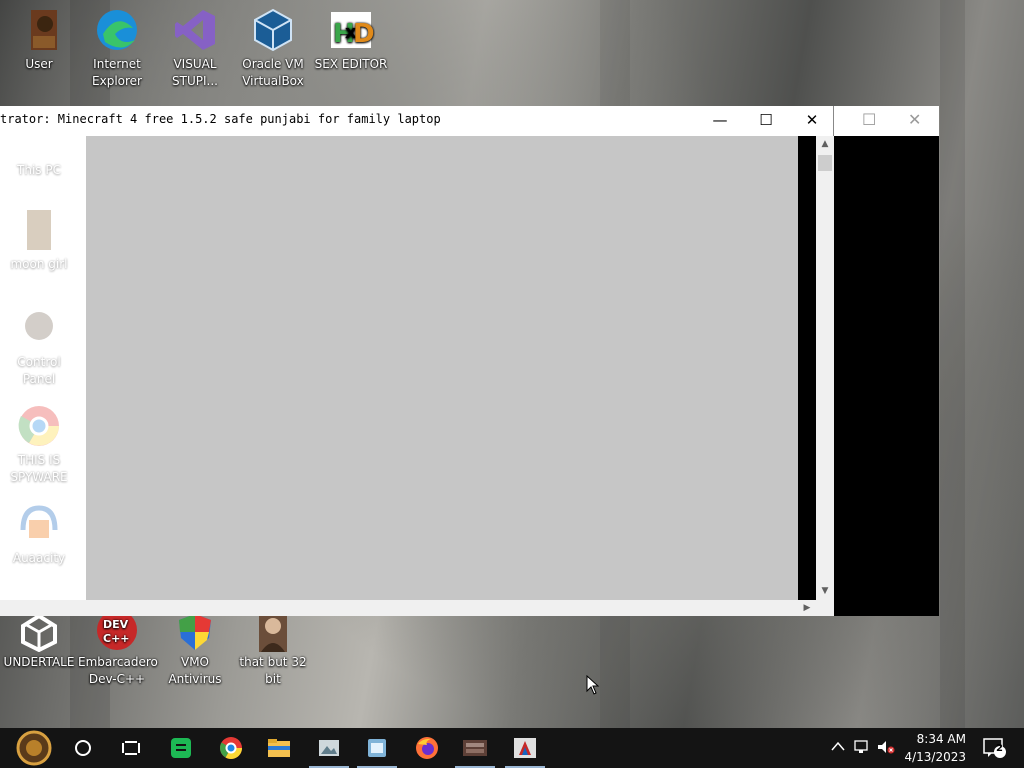  I want to click on hex-editor-icon: HxD, so click(351, 30).